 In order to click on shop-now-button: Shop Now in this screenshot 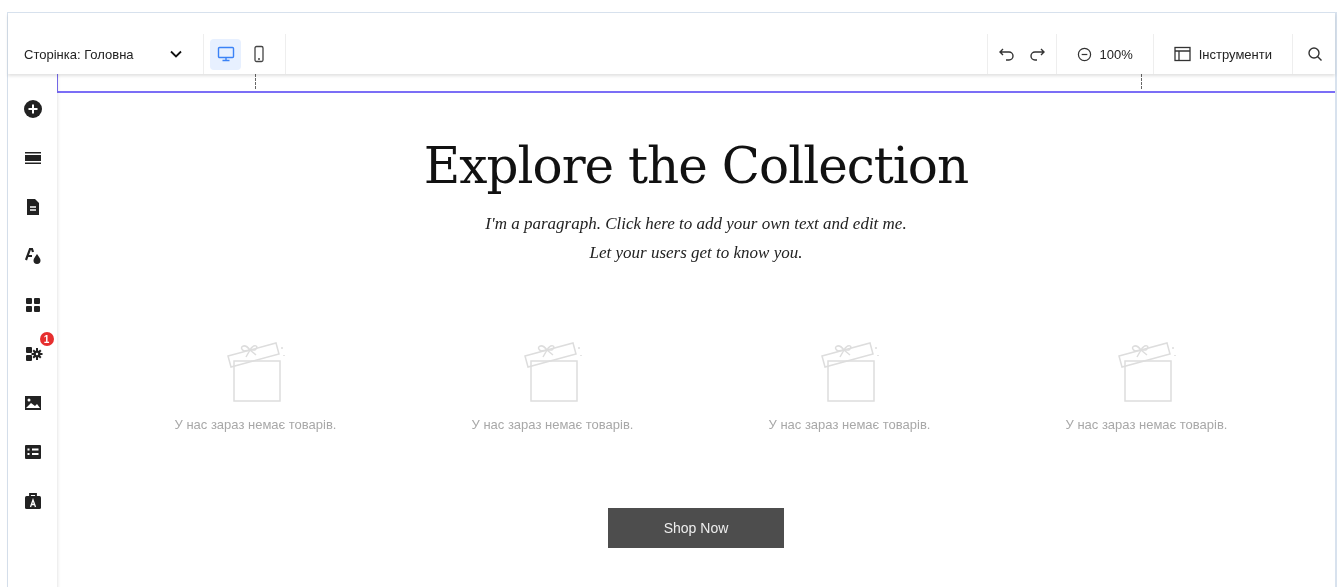, I will do `click(696, 528)`.